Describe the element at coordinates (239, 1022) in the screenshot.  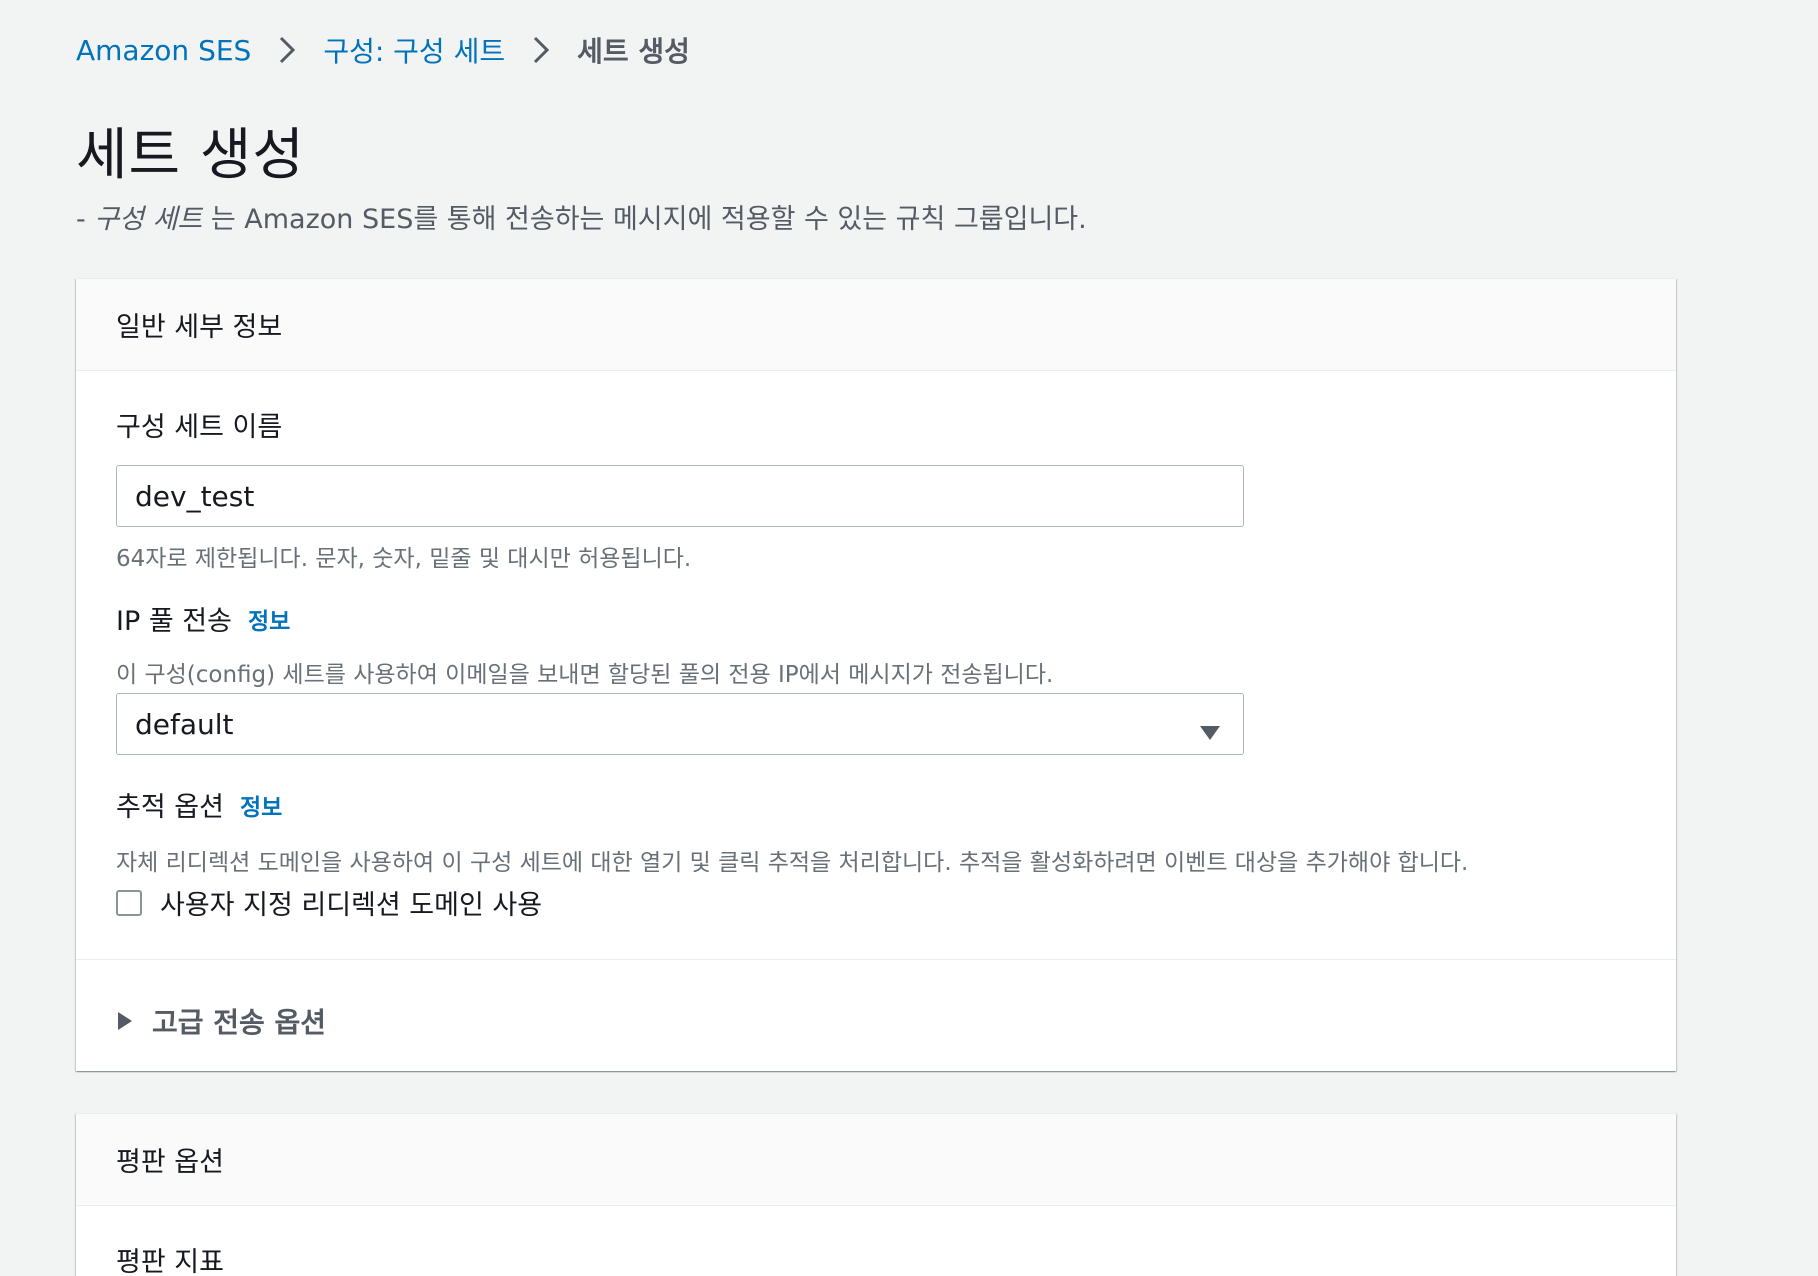
I see `advanced-sending-options-label: 고급 전송 옵션` at that location.